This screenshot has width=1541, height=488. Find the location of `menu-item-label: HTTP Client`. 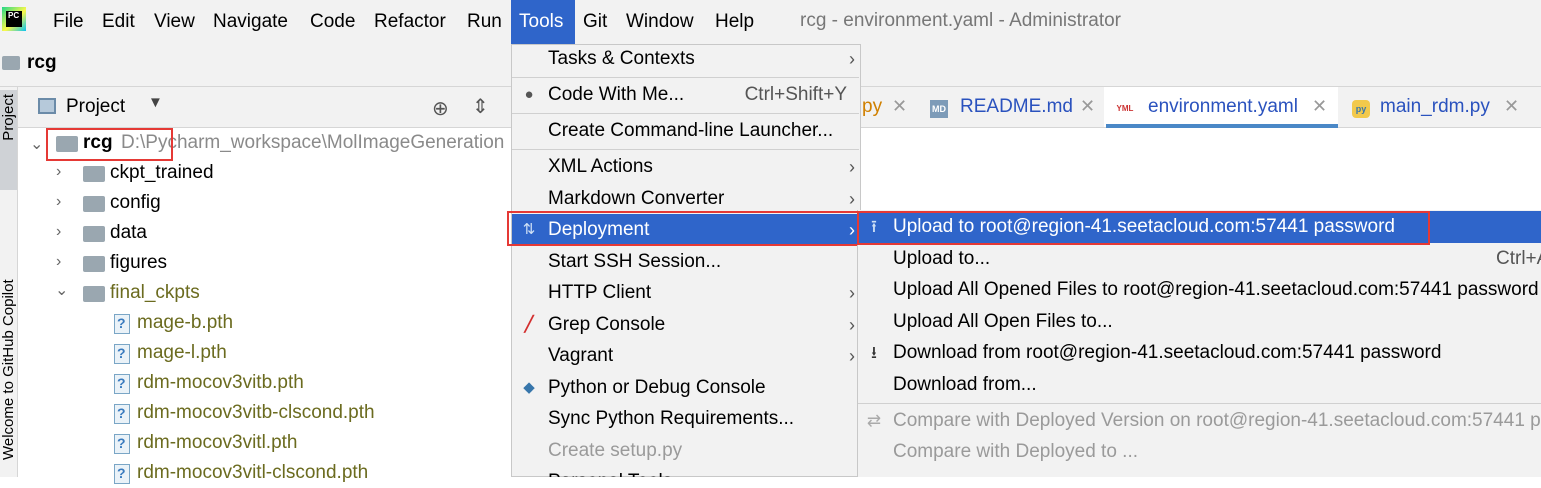

menu-item-label: HTTP Client is located at coordinates (600, 292).